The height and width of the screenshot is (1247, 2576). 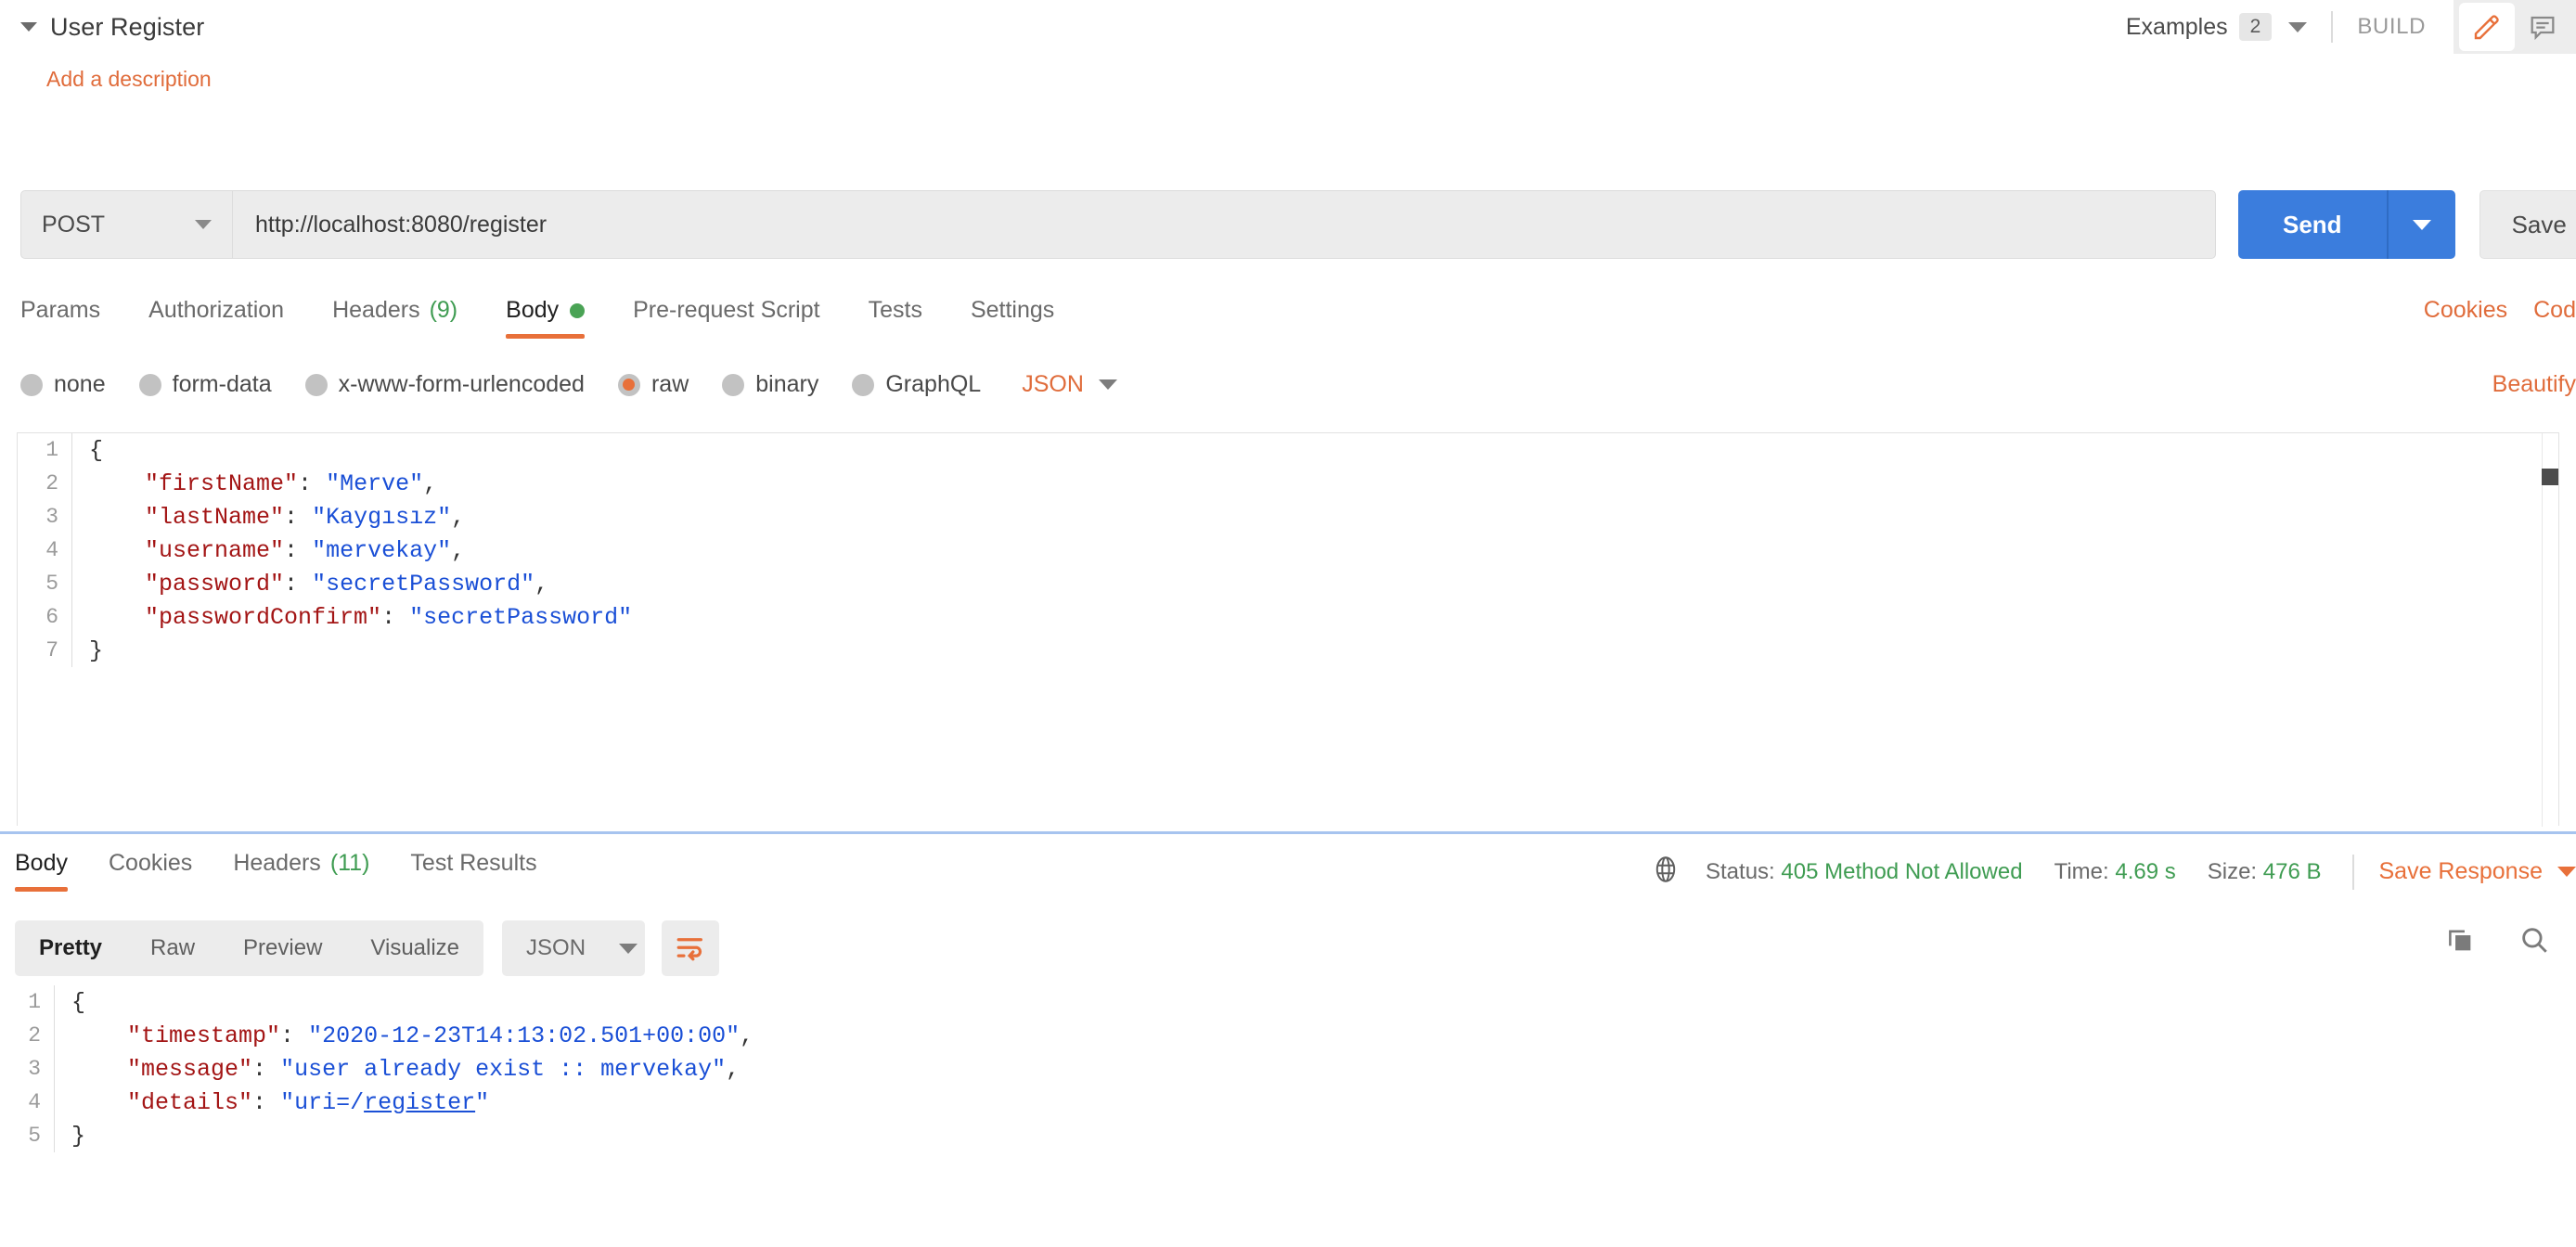 What do you see at coordinates (2554, 310) in the screenshot?
I see `code-link: Cod` at bounding box center [2554, 310].